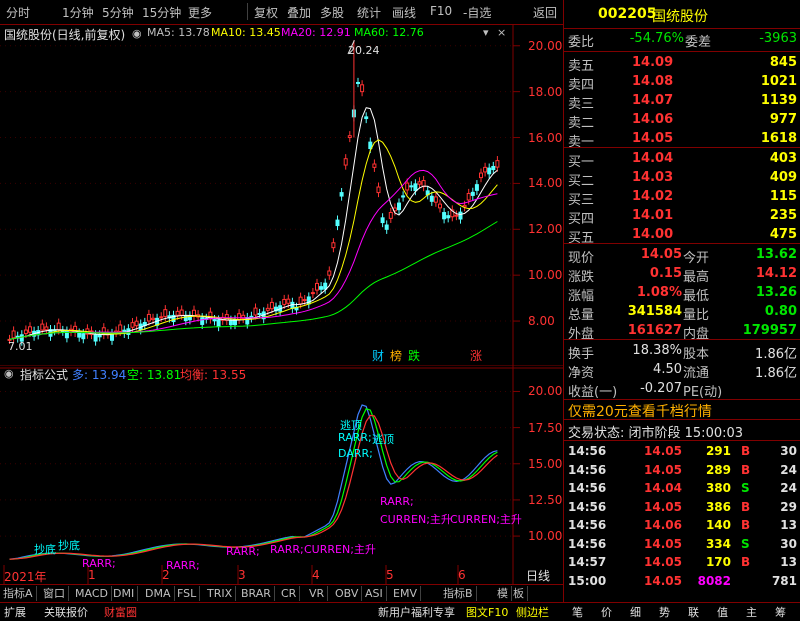 The height and width of the screenshot is (621, 800). I want to click on menu-duogu: 多股, so click(332, 12).